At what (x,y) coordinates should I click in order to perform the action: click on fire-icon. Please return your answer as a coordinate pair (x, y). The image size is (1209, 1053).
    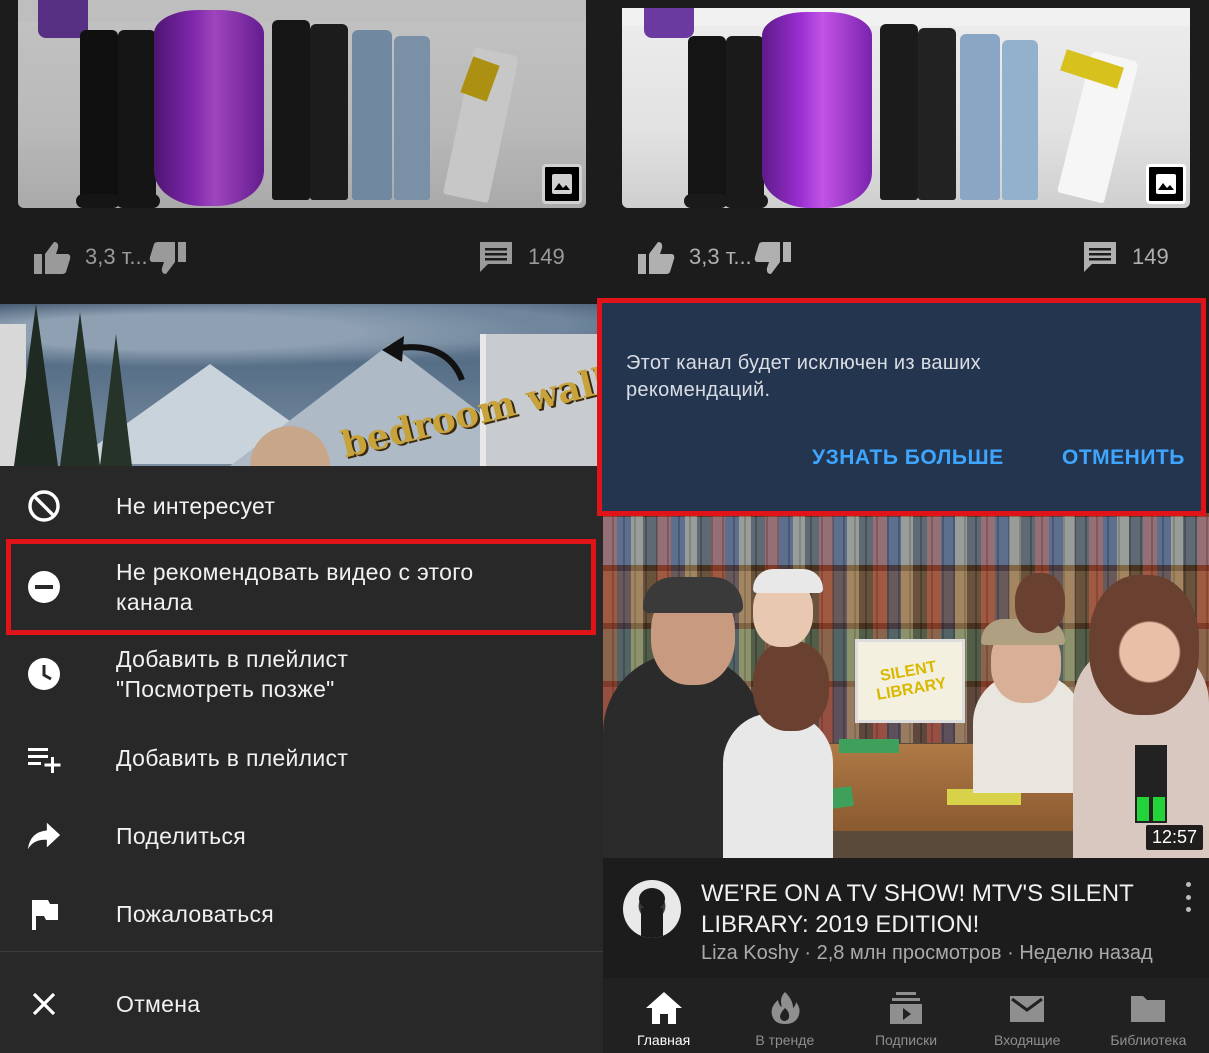
    Looking at the image, I should click on (785, 1008).